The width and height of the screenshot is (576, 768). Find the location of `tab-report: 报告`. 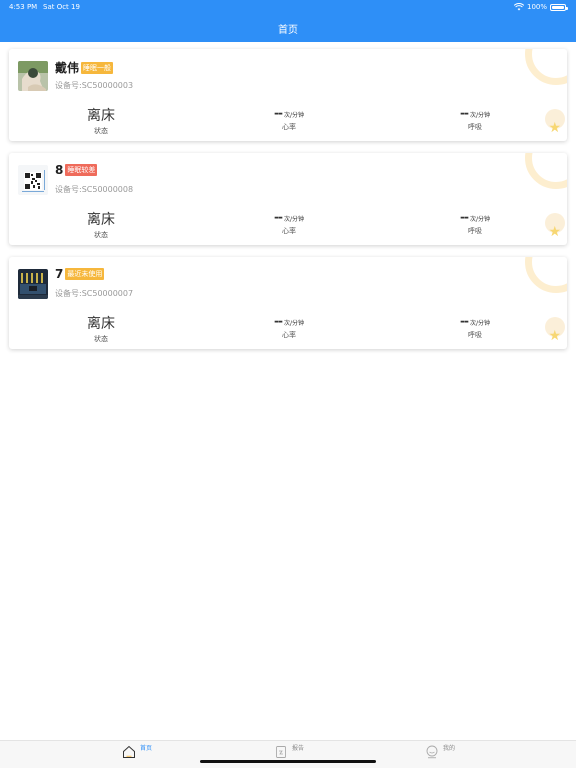

tab-report: 报告 is located at coordinates (294, 754).